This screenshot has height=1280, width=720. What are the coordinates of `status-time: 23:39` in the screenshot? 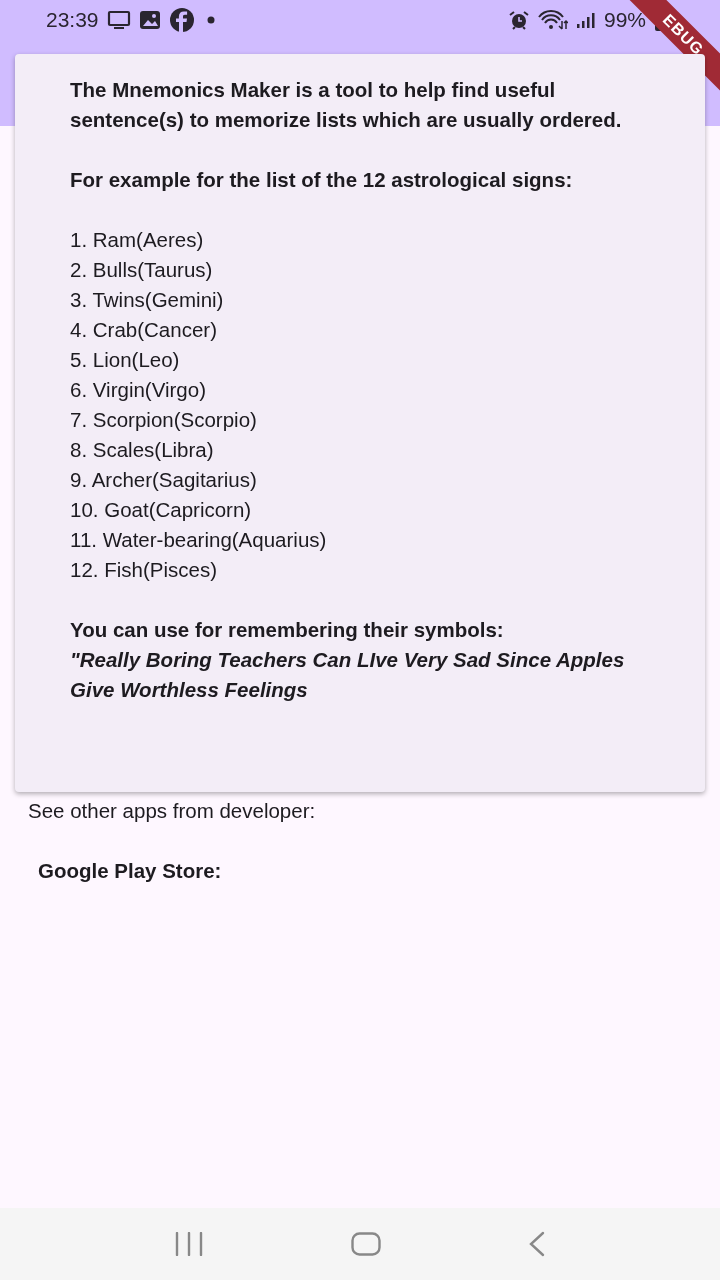 It's located at (72, 20).